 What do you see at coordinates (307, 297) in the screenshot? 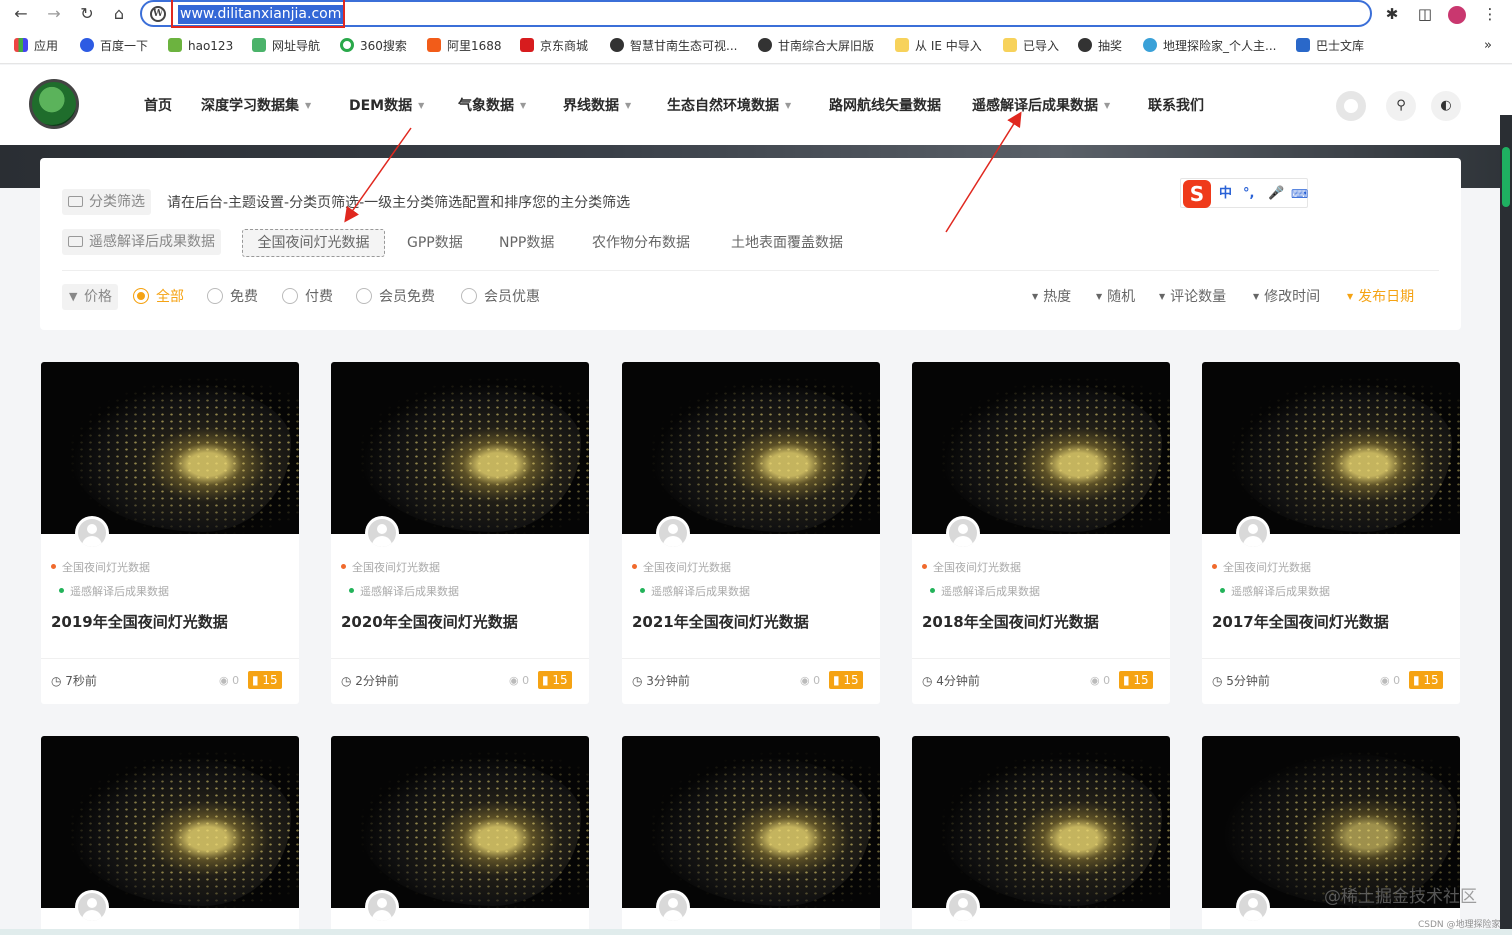
I see `price-paid-radio: 付费` at bounding box center [307, 297].